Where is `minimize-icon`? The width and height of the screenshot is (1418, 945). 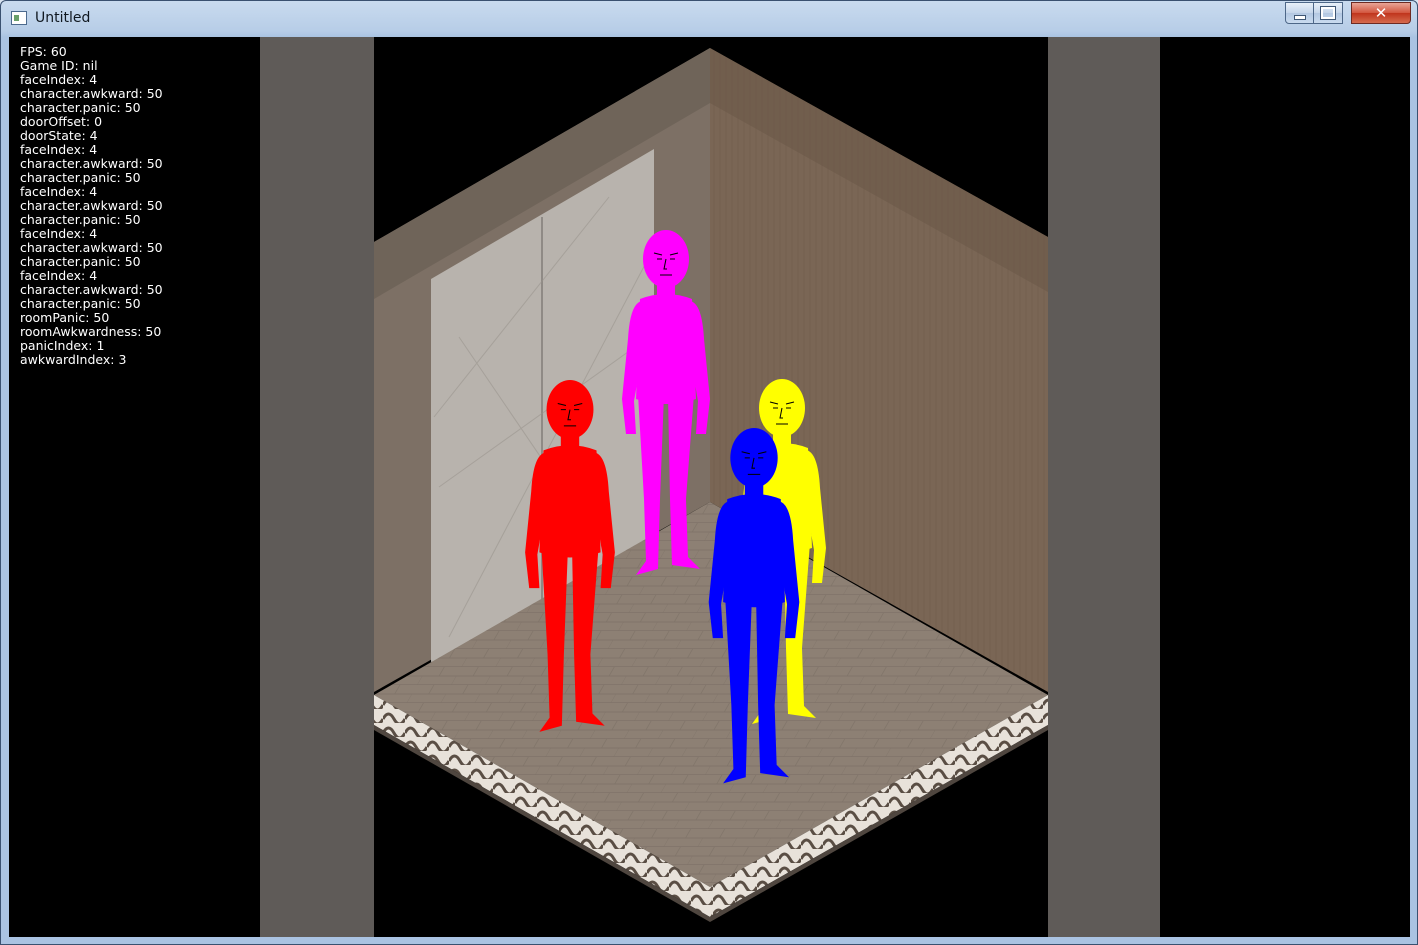 minimize-icon is located at coordinates (1299, 13).